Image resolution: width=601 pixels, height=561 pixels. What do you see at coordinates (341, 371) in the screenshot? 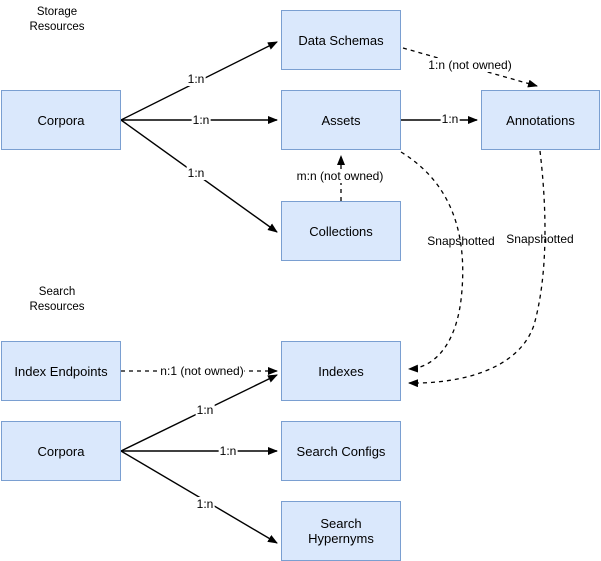
I see `node-indexes: Indexes` at bounding box center [341, 371].